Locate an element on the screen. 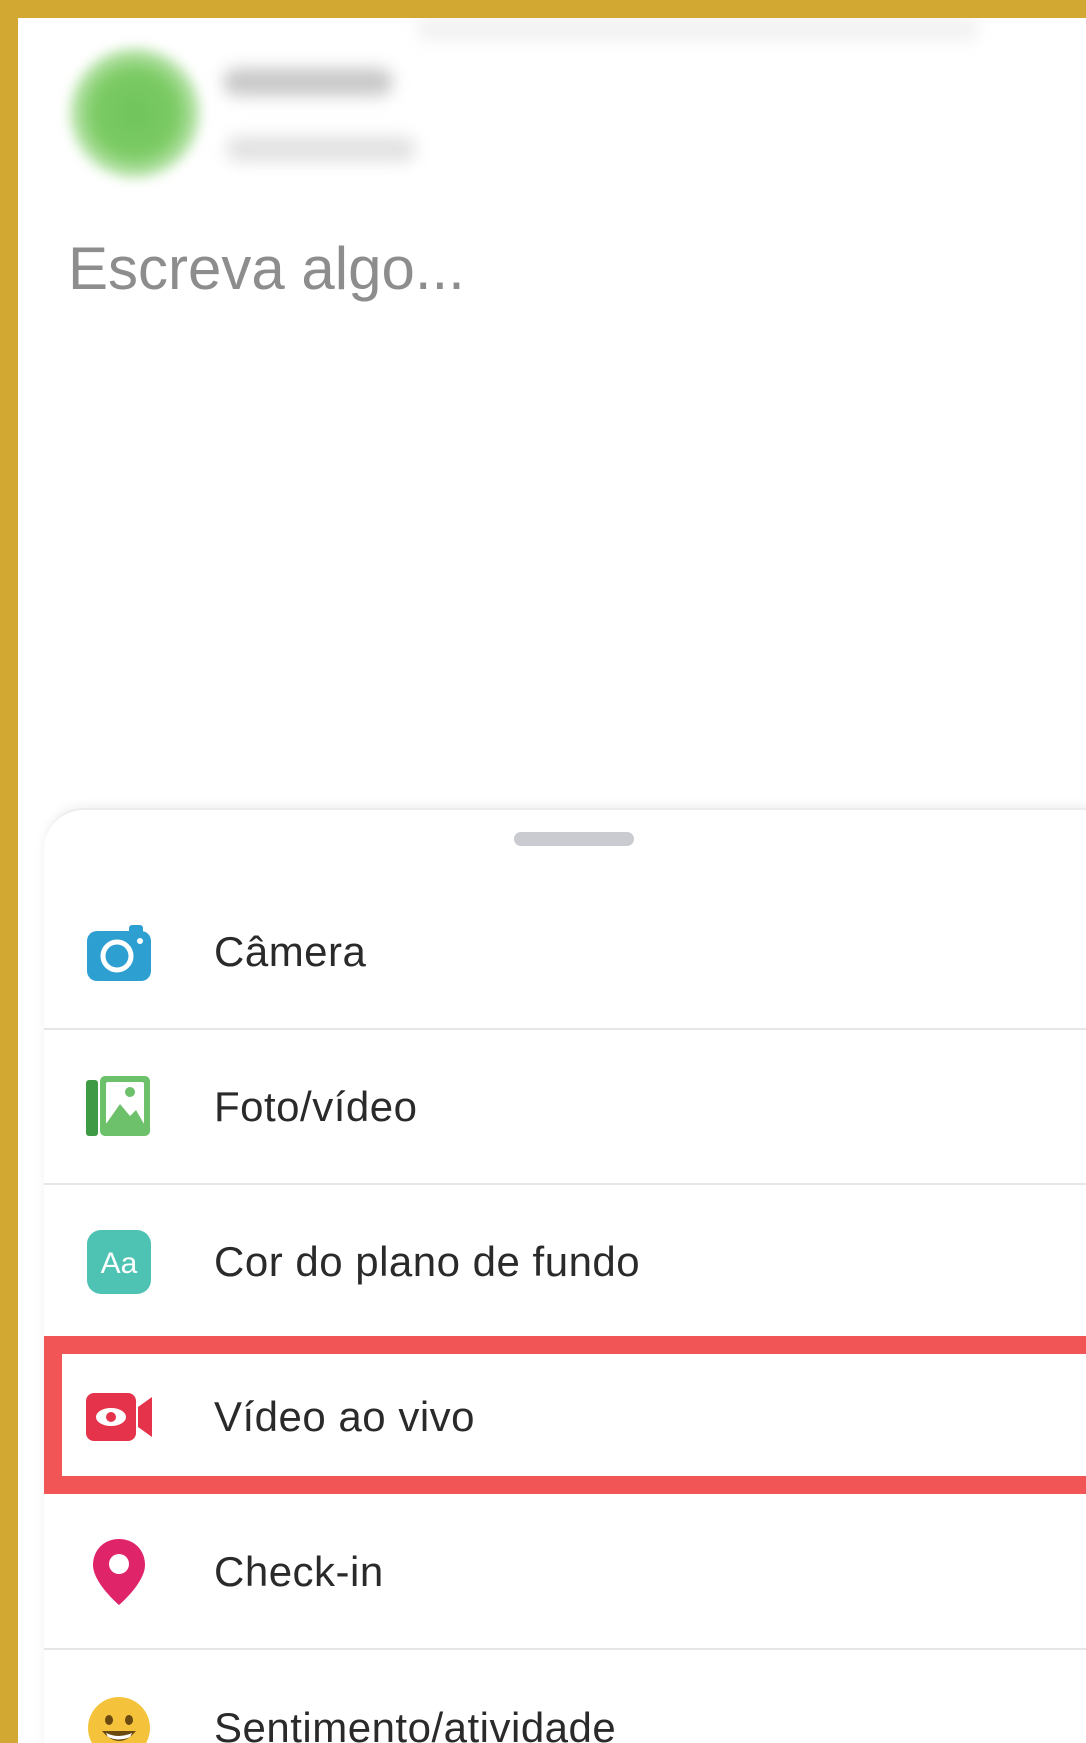 The image size is (1086, 1743). option-live-video-label: Vídeo ao vivo is located at coordinates (345, 1416).